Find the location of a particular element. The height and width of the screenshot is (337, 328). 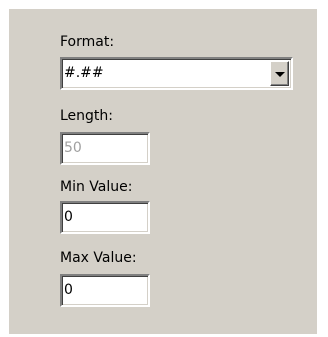

format-dropdown-button is located at coordinates (279, 73).